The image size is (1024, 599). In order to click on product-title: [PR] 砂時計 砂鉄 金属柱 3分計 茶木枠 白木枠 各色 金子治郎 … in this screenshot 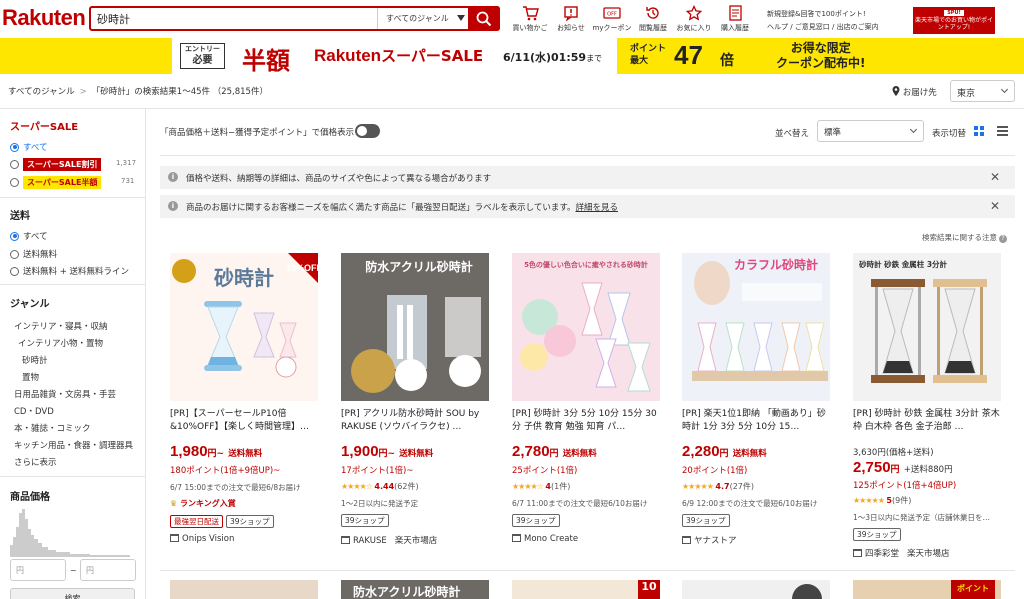, I will do `click(928, 421)`.